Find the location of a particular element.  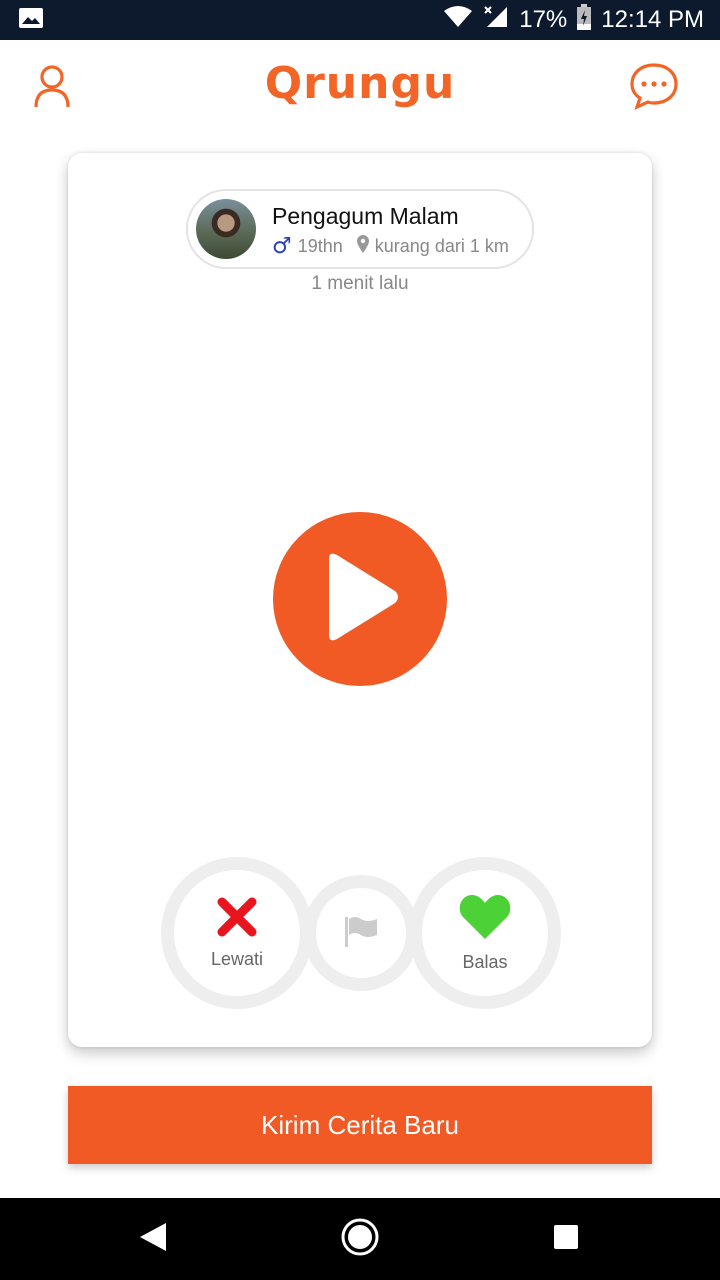

gallery-notification-icon is located at coordinates (31, 20).